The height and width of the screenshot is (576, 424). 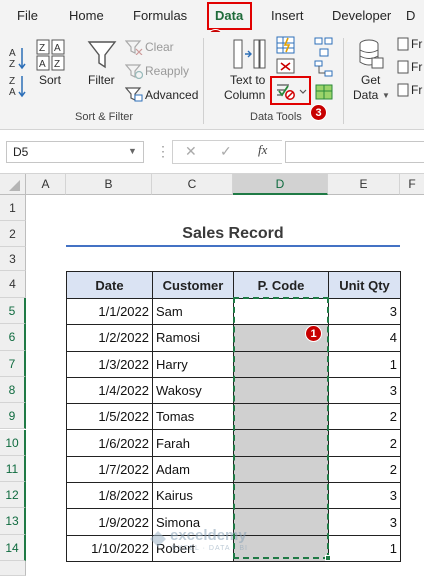 What do you see at coordinates (18, 70) in the screenshot?
I see `sort-az-icon: A Z Z A` at bounding box center [18, 70].